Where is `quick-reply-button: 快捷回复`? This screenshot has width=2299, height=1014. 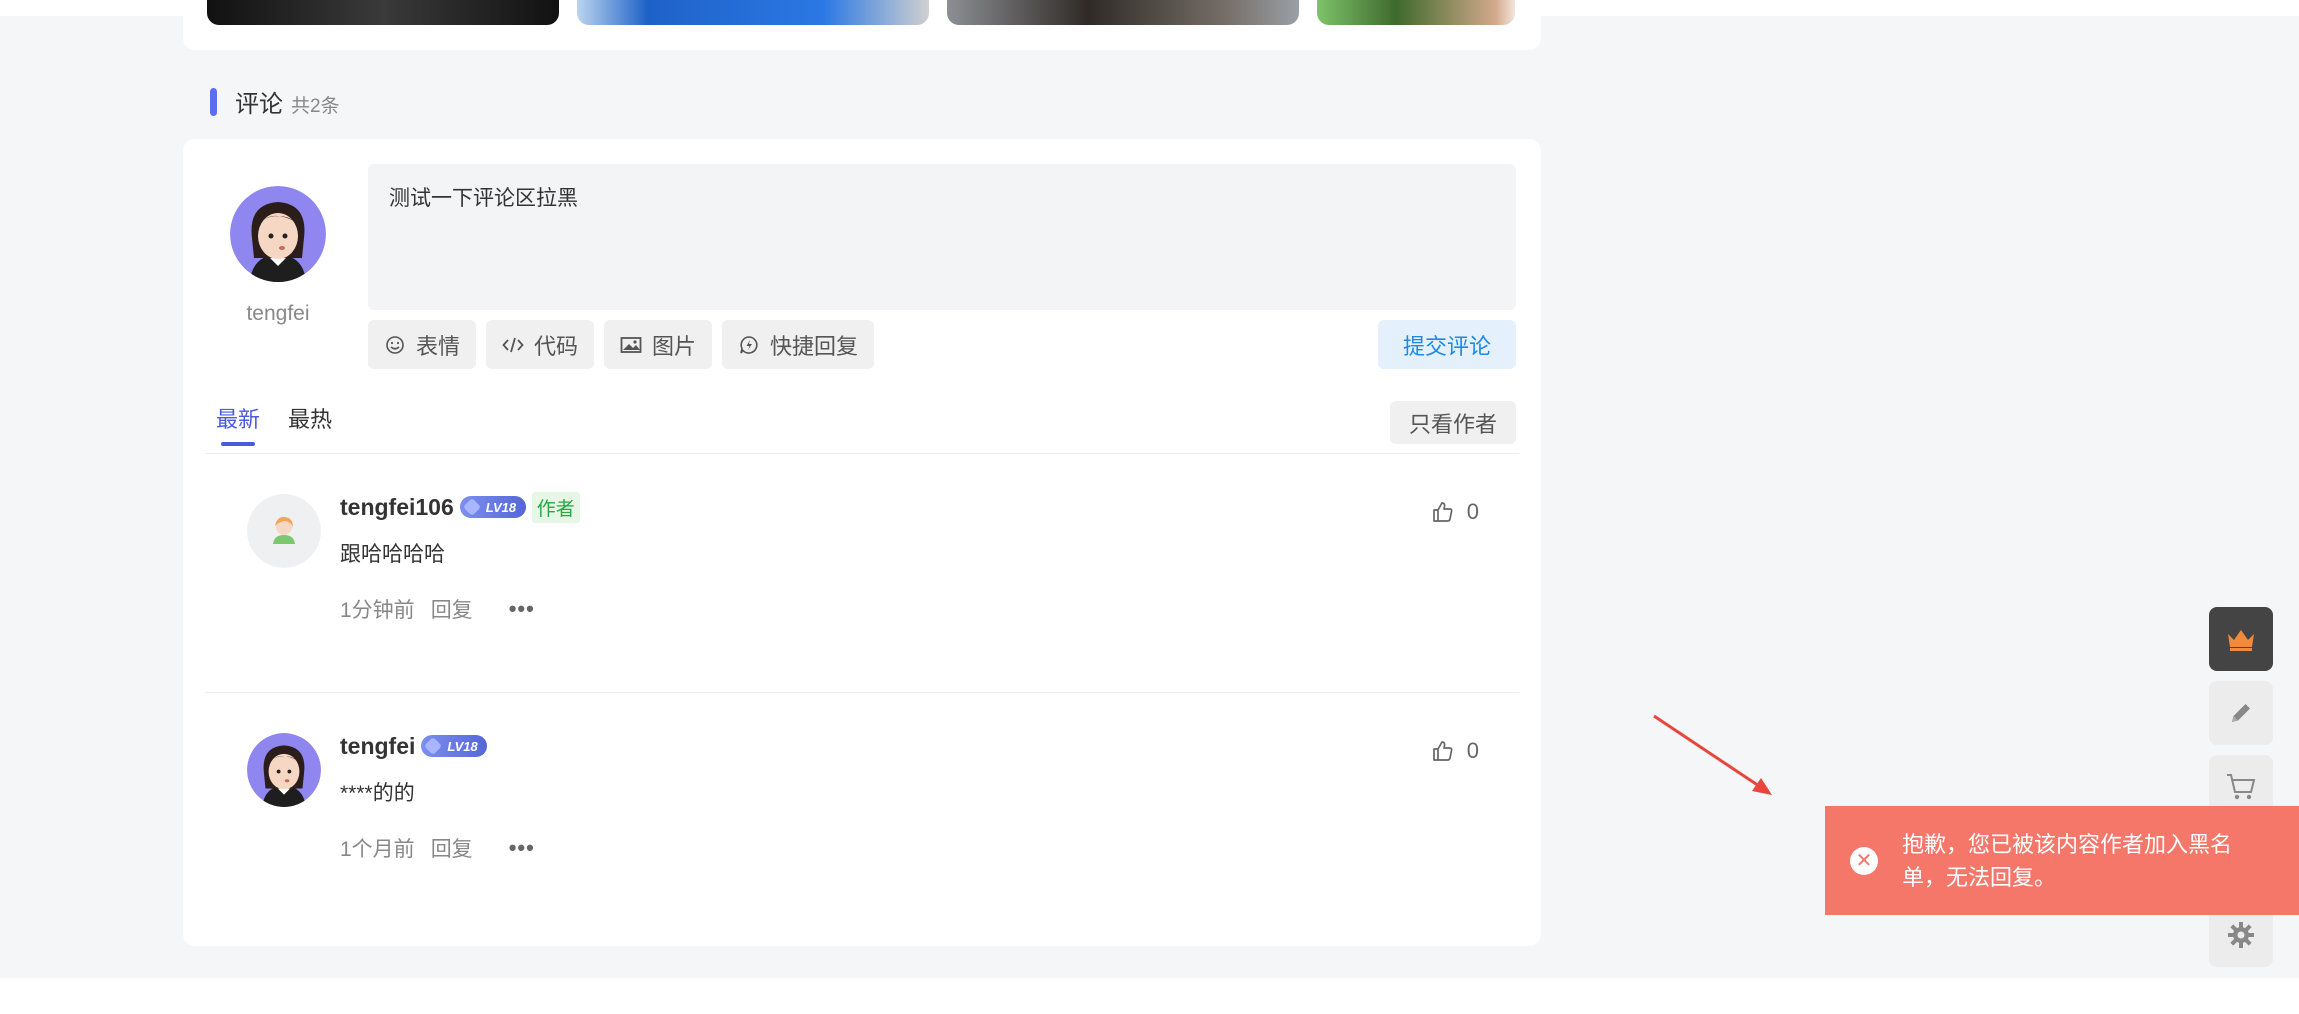
quick-reply-button: 快捷回复 is located at coordinates (798, 344).